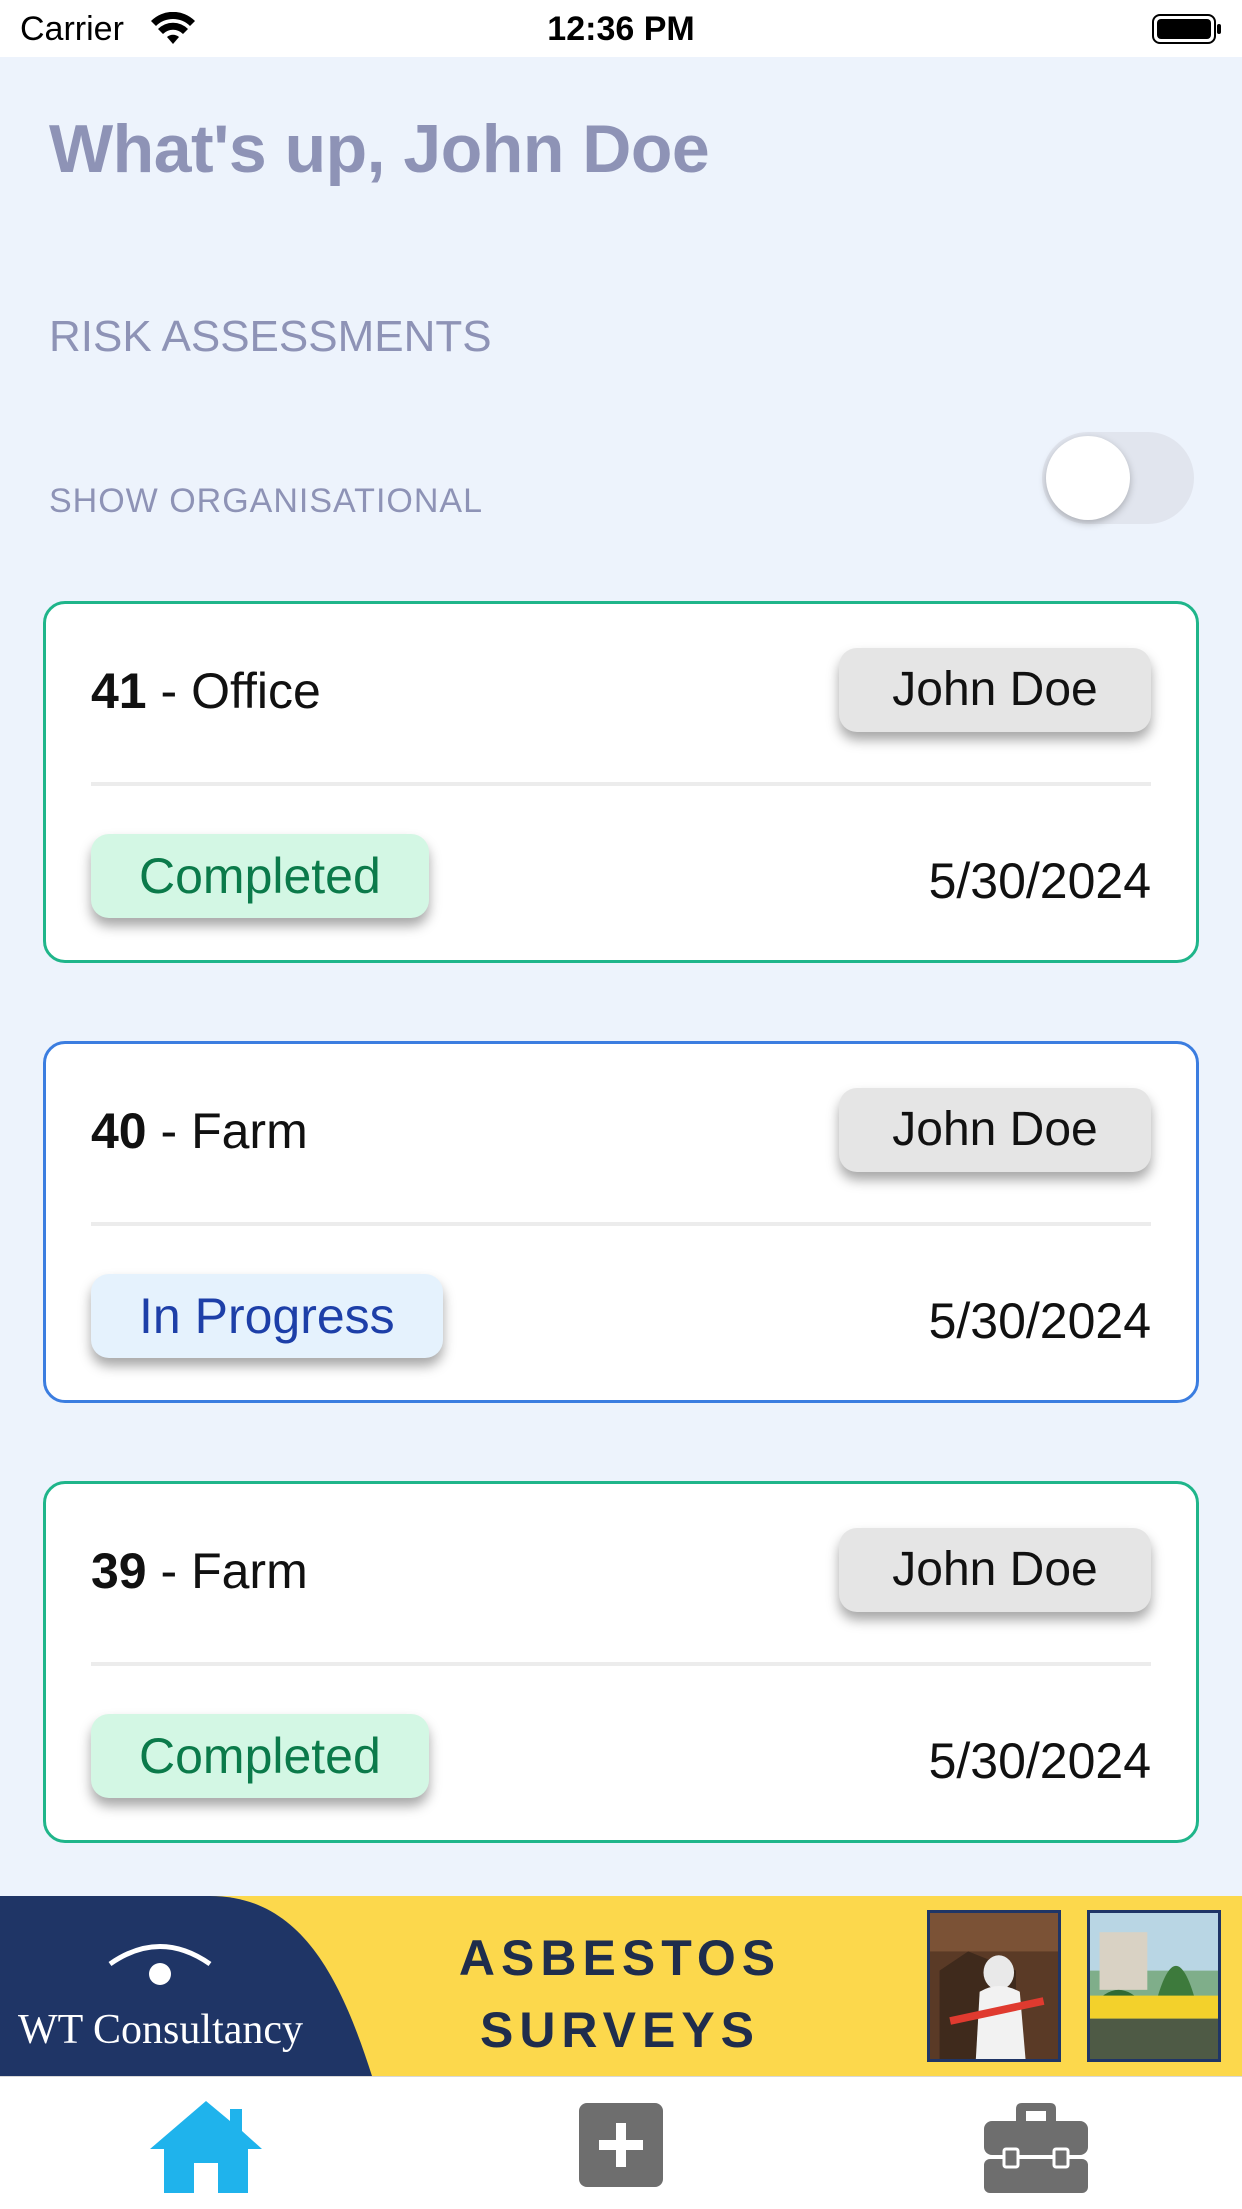 Image resolution: width=1242 pixels, height=2209 pixels. Describe the element at coordinates (267, 1316) in the screenshot. I see `status-badge: In Progress` at that location.